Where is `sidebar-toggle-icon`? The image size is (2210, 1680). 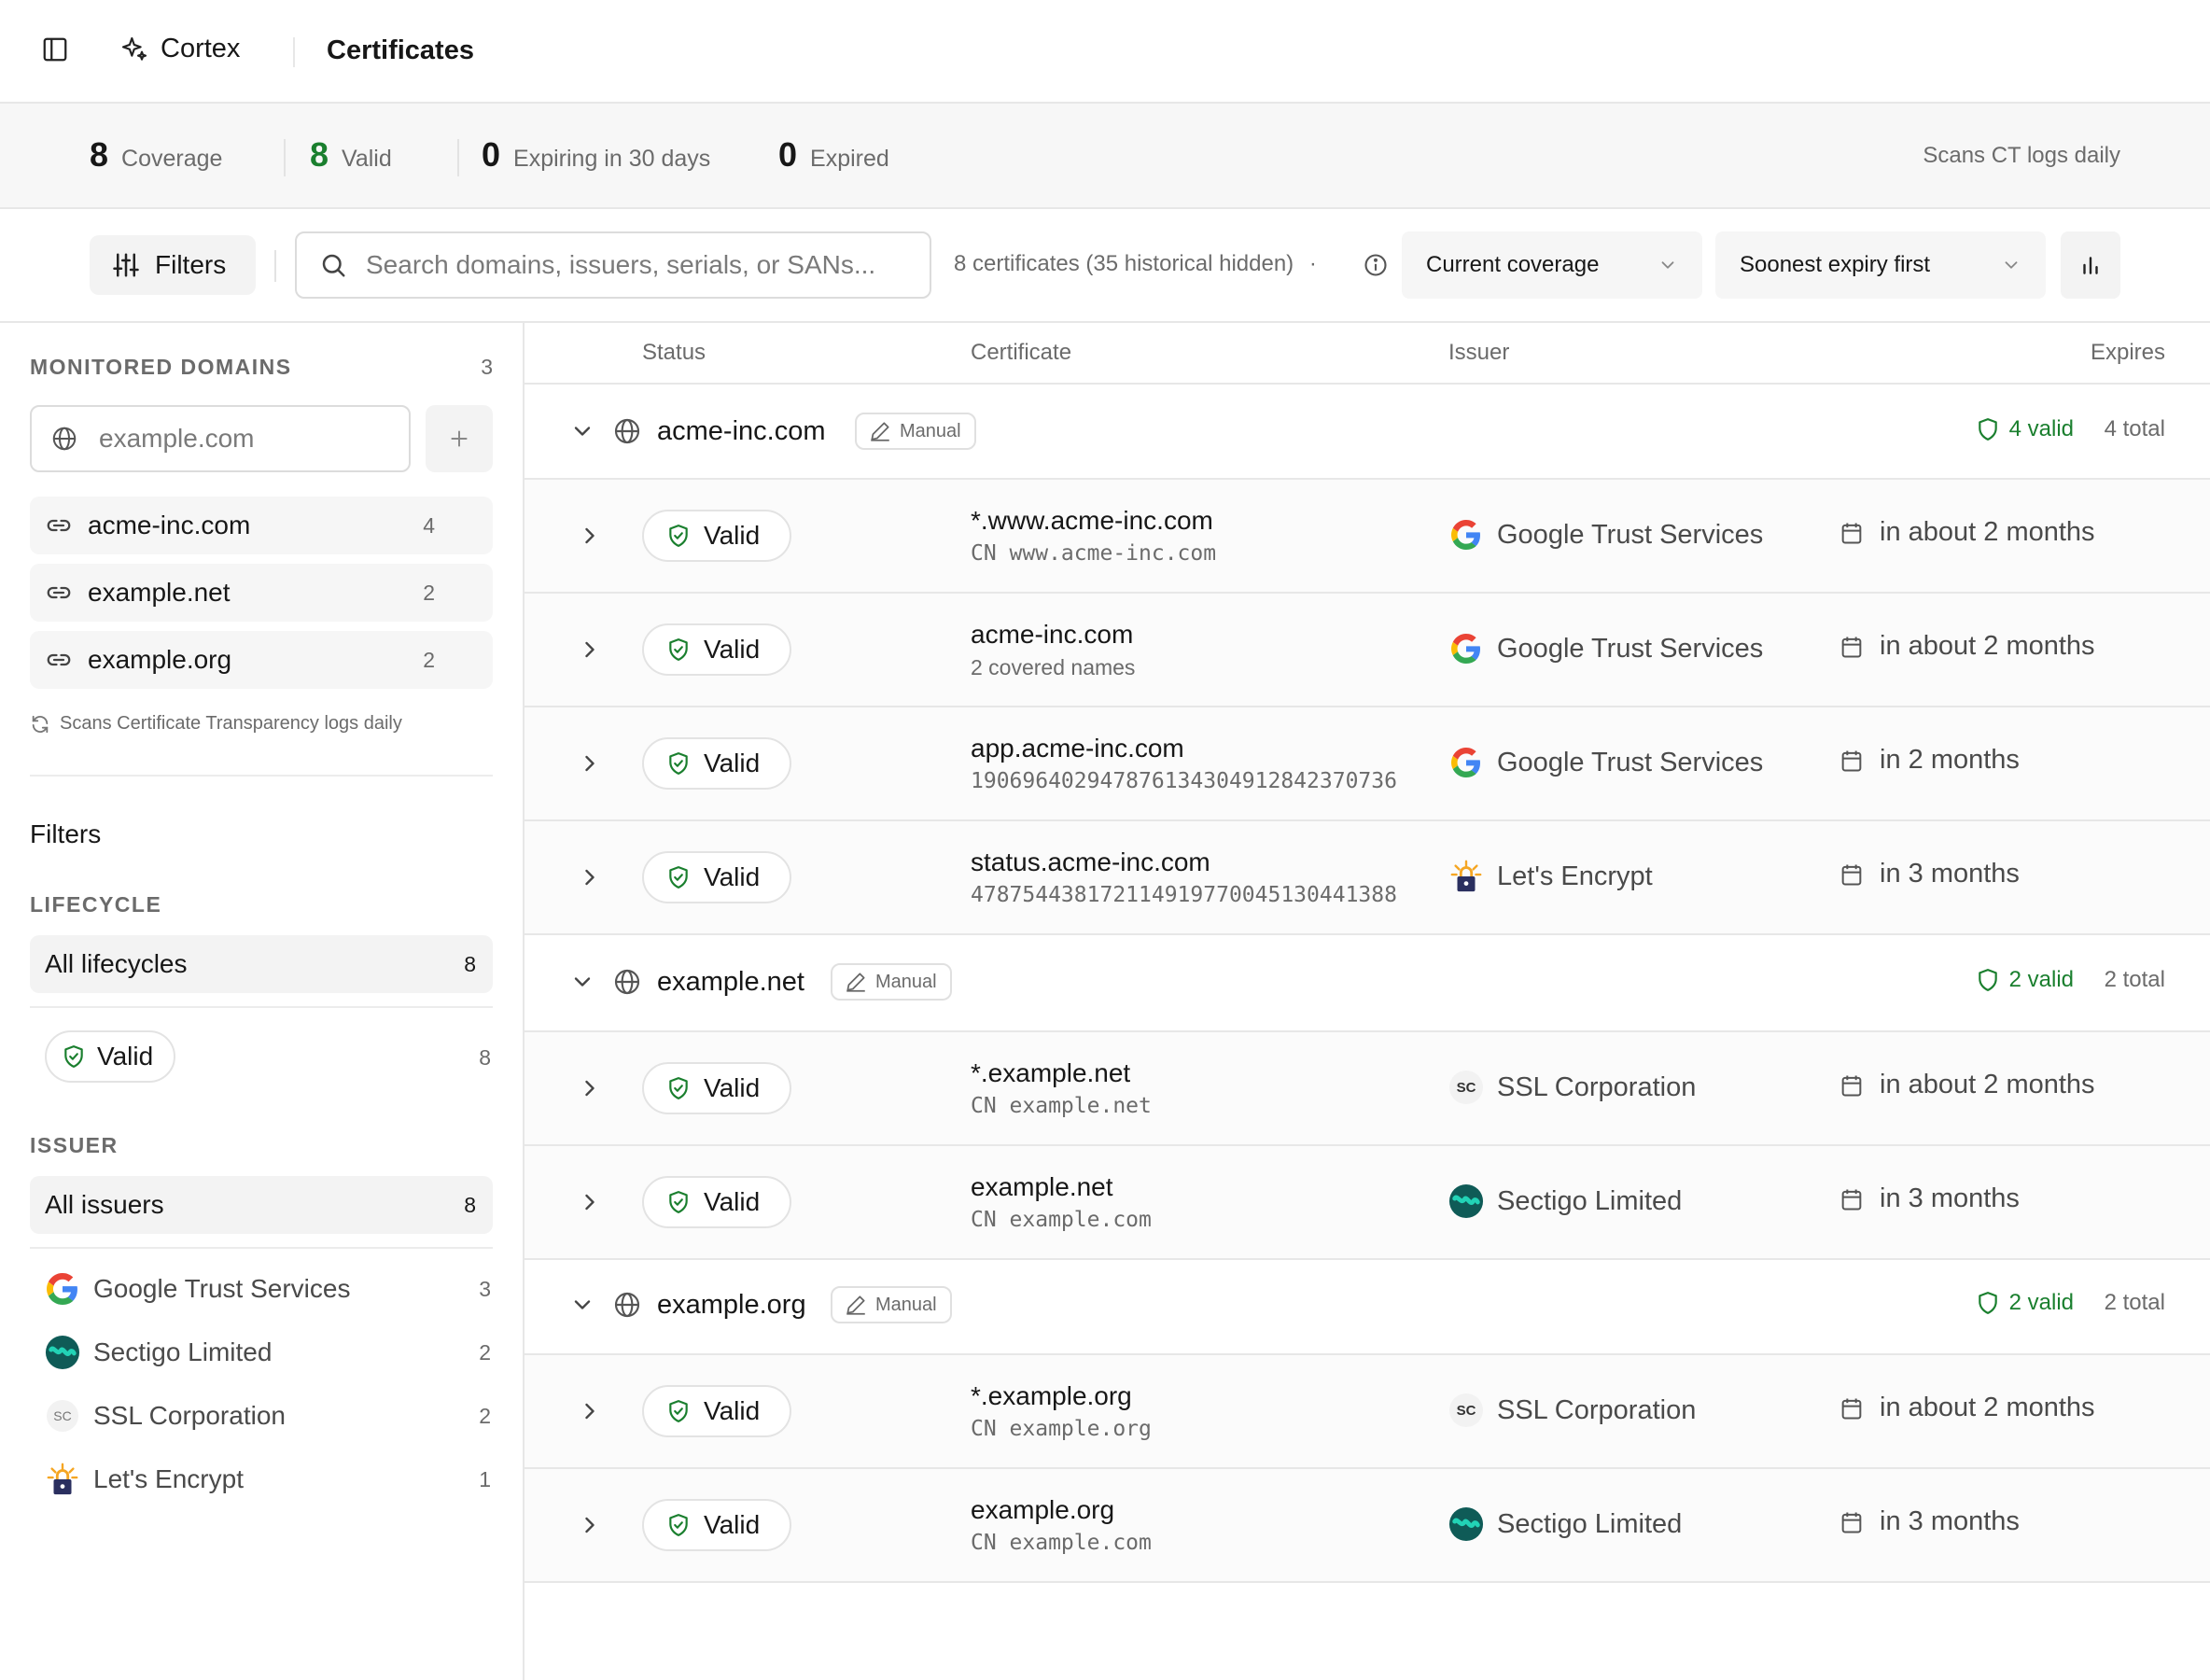 sidebar-toggle-icon is located at coordinates (59, 52).